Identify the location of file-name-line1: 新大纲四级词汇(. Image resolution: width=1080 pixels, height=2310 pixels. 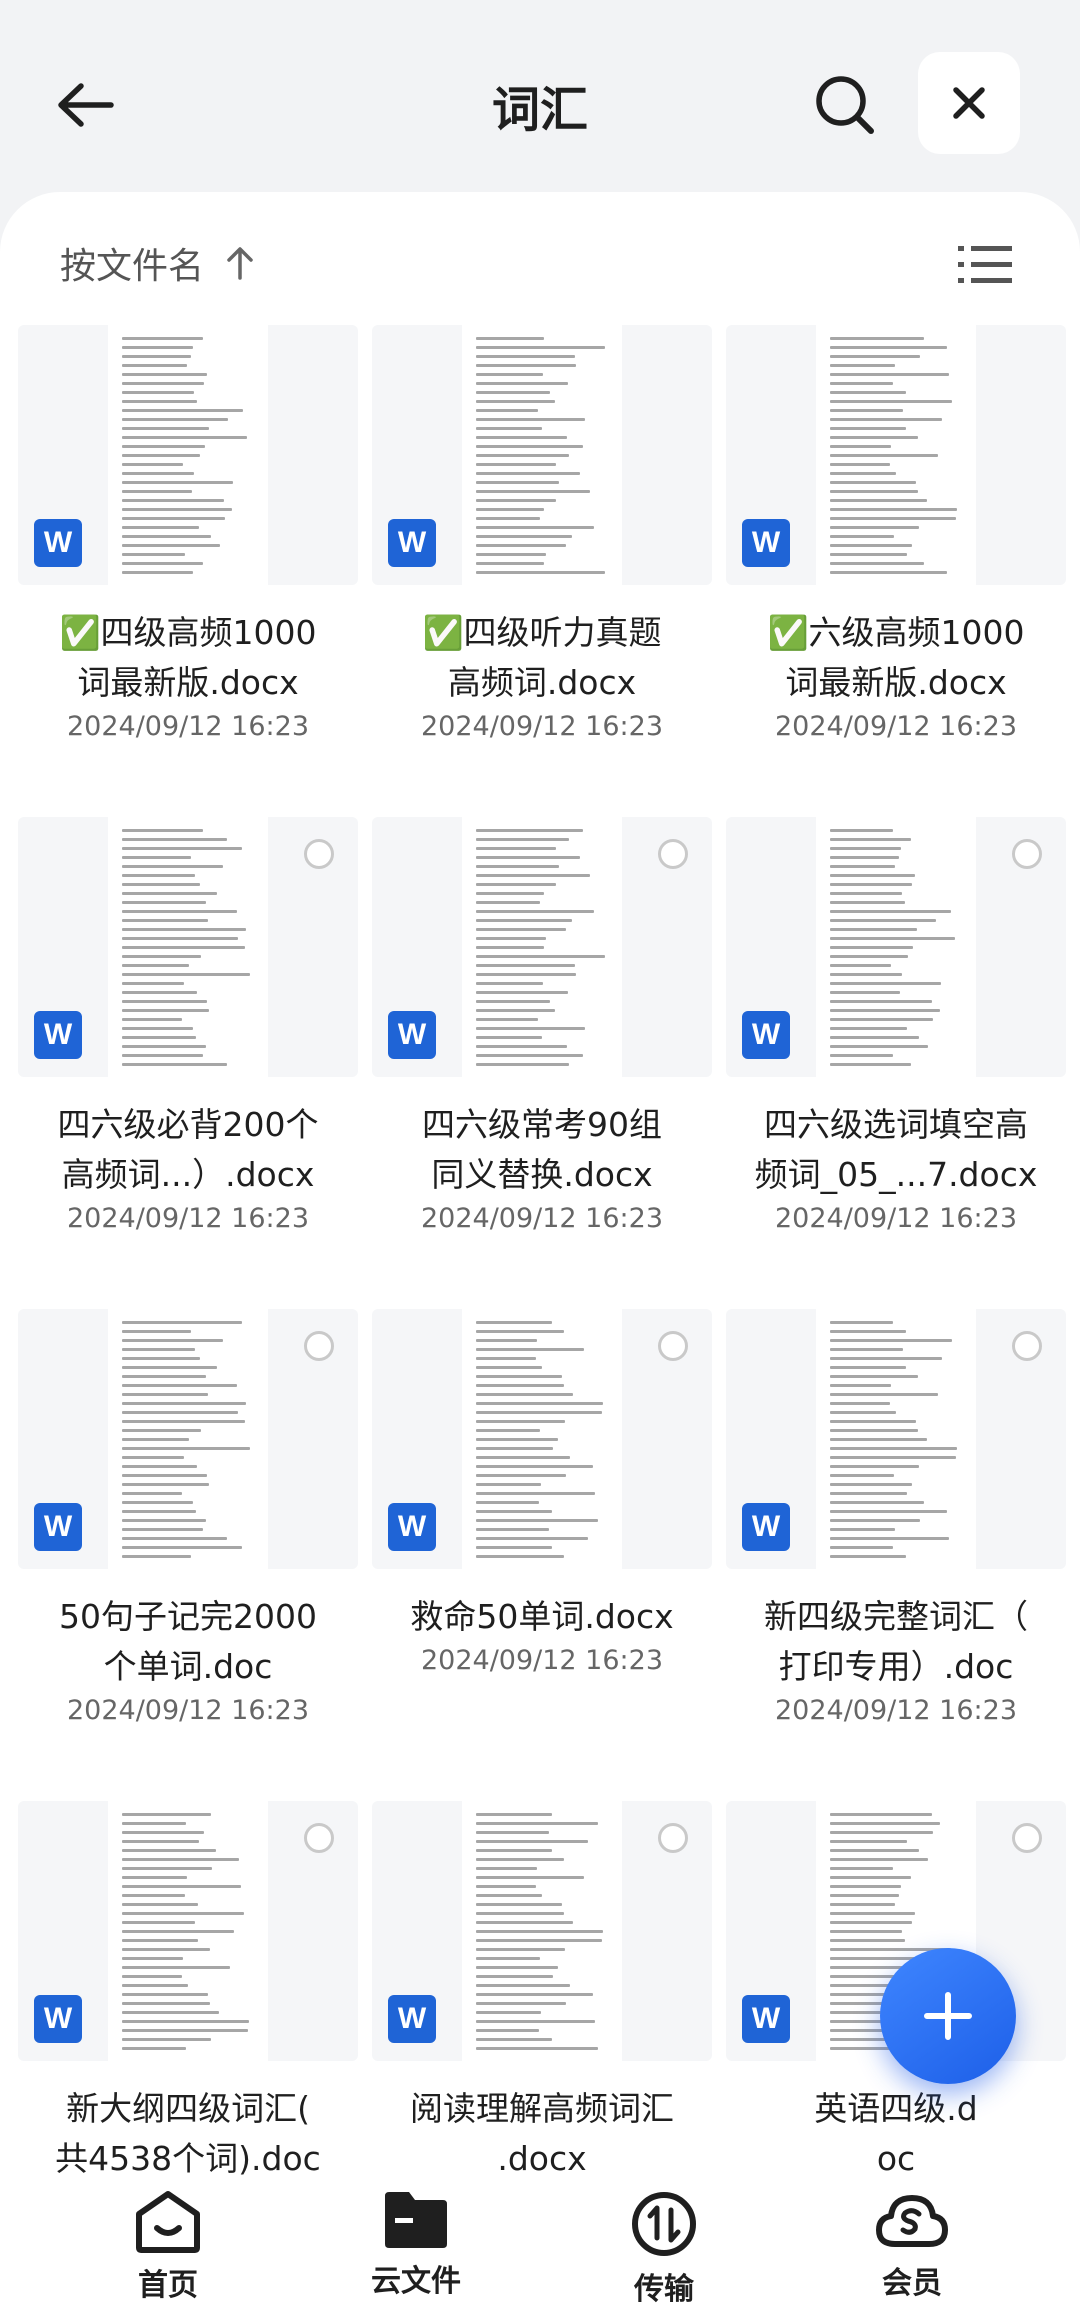
(188, 2108).